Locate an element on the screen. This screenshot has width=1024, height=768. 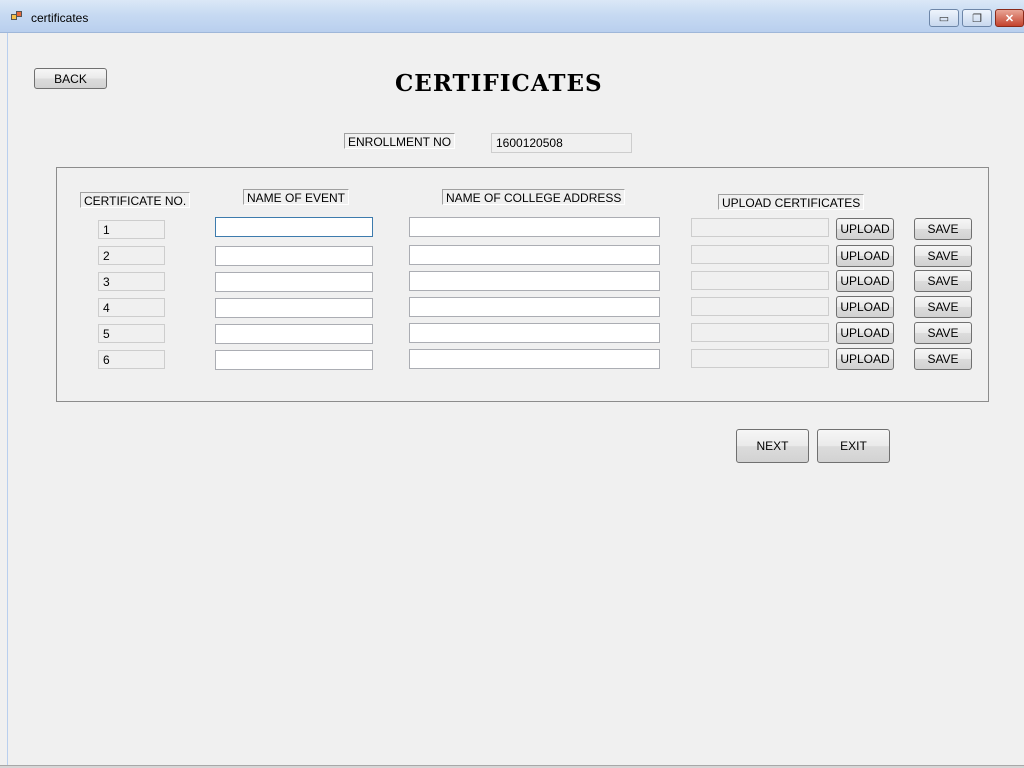
col-upload-certificates: UPLOAD CERTIFICATES is located at coordinates (791, 202).